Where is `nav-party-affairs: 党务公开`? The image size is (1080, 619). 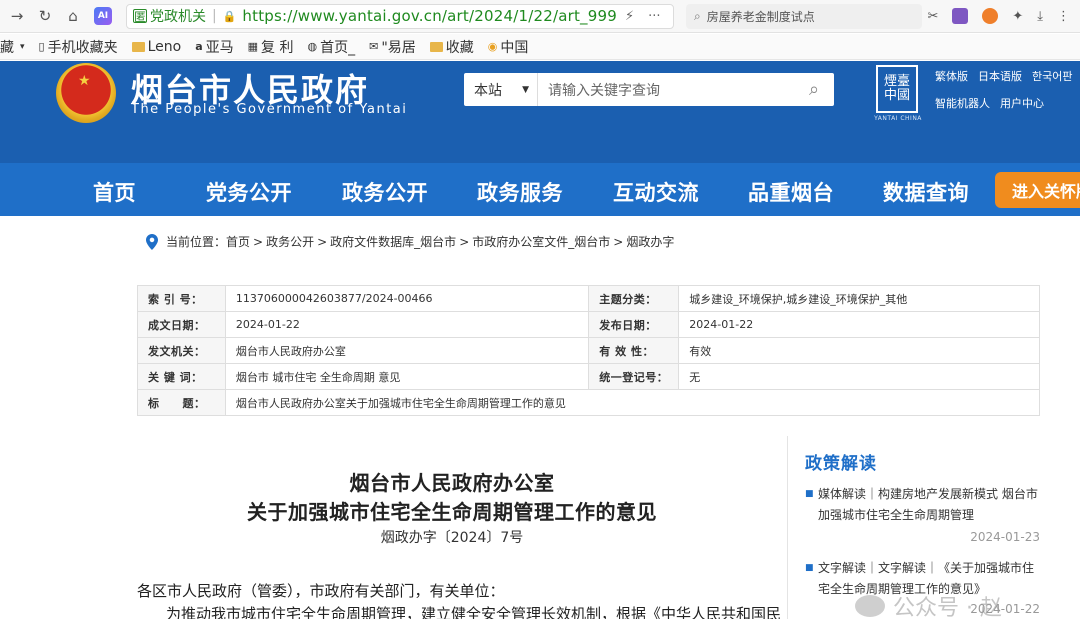 nav-party-affairs: 党务公开 is located at coordinates (249, 192).